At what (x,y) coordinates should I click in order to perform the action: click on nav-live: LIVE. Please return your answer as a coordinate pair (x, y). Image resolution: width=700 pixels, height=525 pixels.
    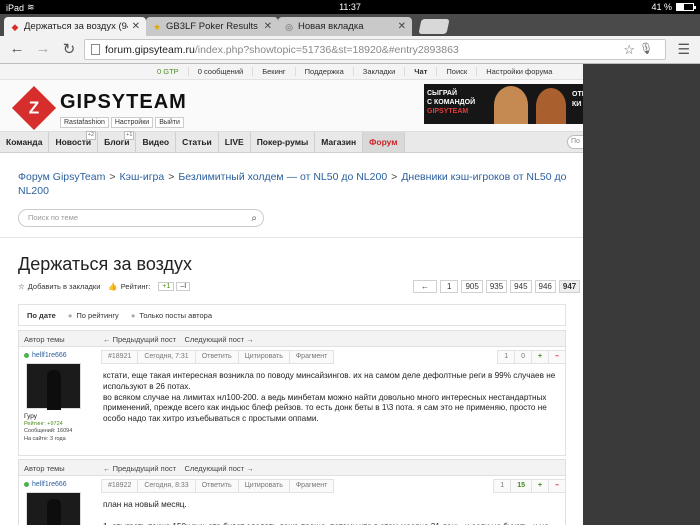
    Looking at the image, I should click on (235, 142).